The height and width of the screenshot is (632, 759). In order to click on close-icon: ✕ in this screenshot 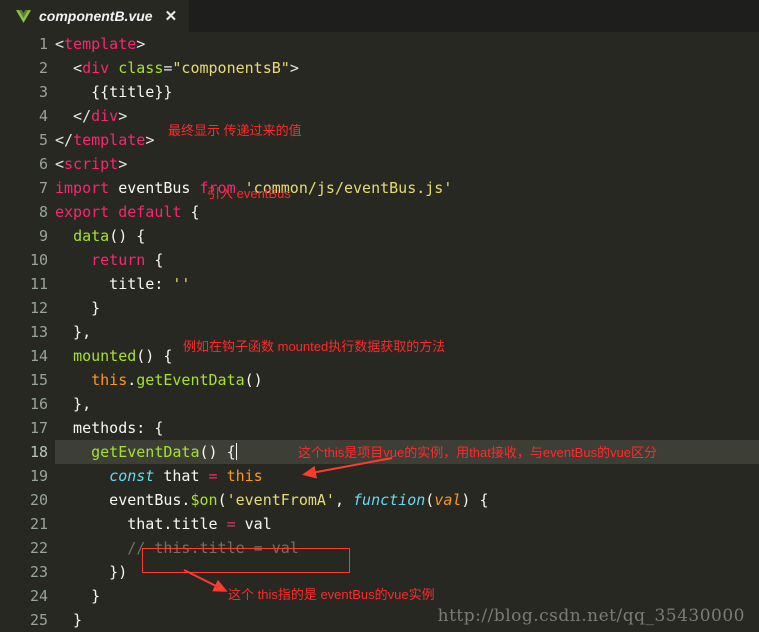, I will do `click(171, 16)`.